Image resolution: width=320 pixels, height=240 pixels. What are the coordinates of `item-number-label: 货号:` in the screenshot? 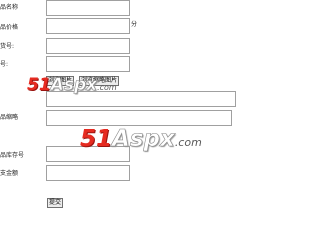 It's located at (7, 46).